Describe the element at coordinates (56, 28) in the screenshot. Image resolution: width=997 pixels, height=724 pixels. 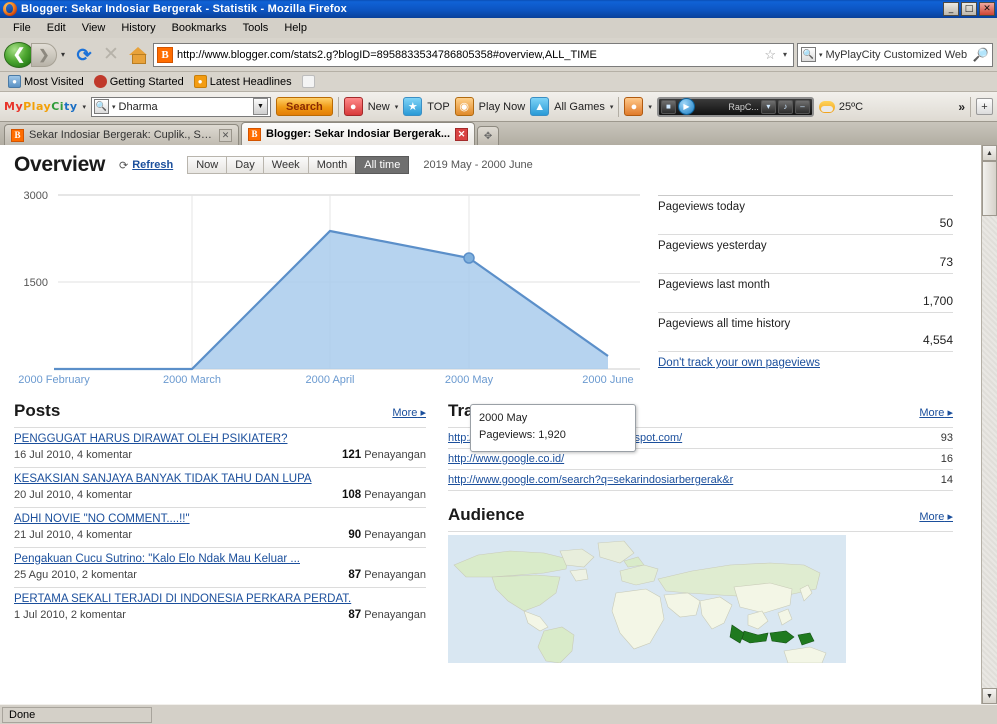
I see `menu-edit: Edit` at that location.